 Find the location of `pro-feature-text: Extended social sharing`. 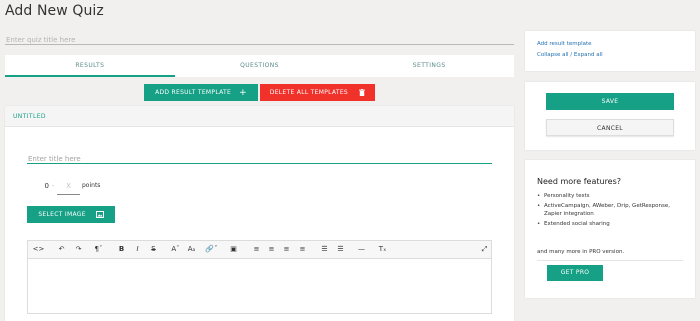

pro-feature-text: Extended social sharing is located at coordinates (577, 224).